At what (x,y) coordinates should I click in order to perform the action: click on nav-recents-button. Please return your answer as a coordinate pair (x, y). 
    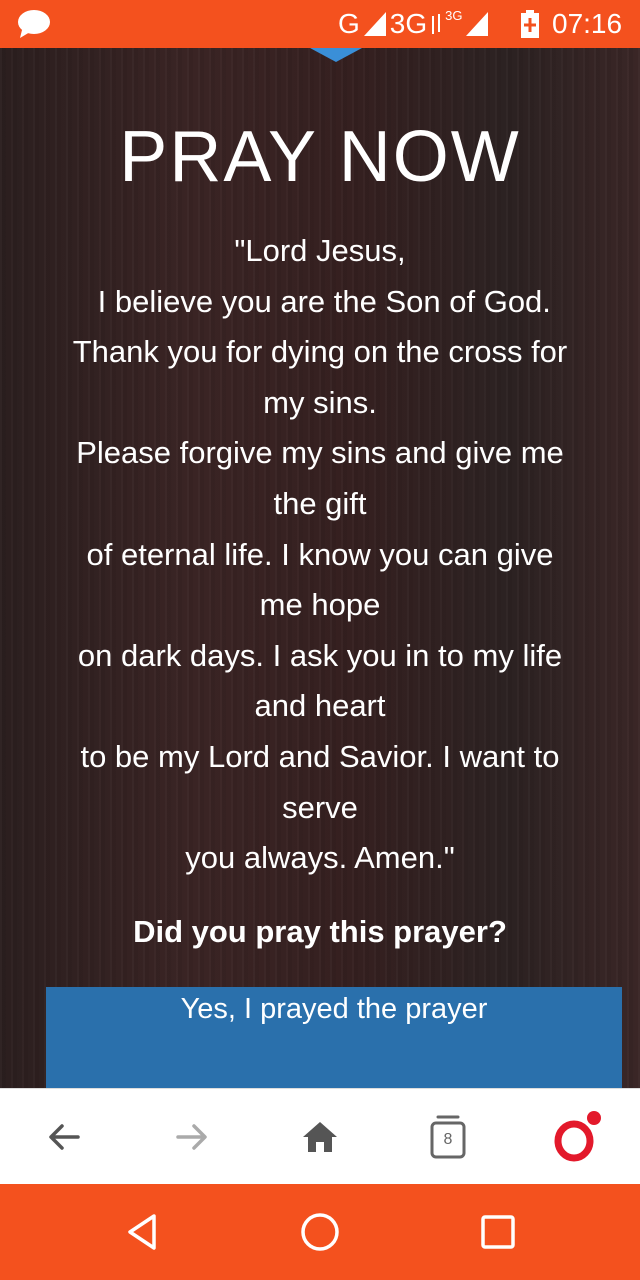
    Looking at the image, I should click on (498, 1232).